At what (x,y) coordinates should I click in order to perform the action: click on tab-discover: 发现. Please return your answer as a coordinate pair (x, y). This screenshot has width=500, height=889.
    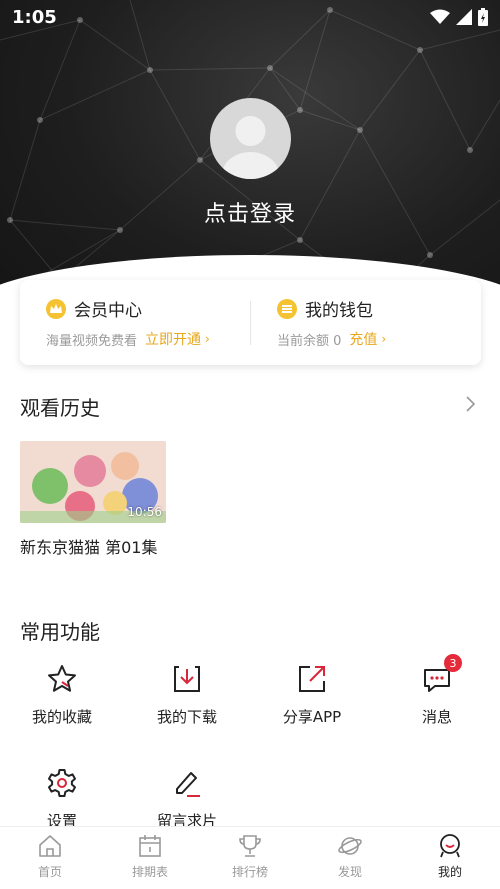
    Looking at the image, I should click on (350, 858).